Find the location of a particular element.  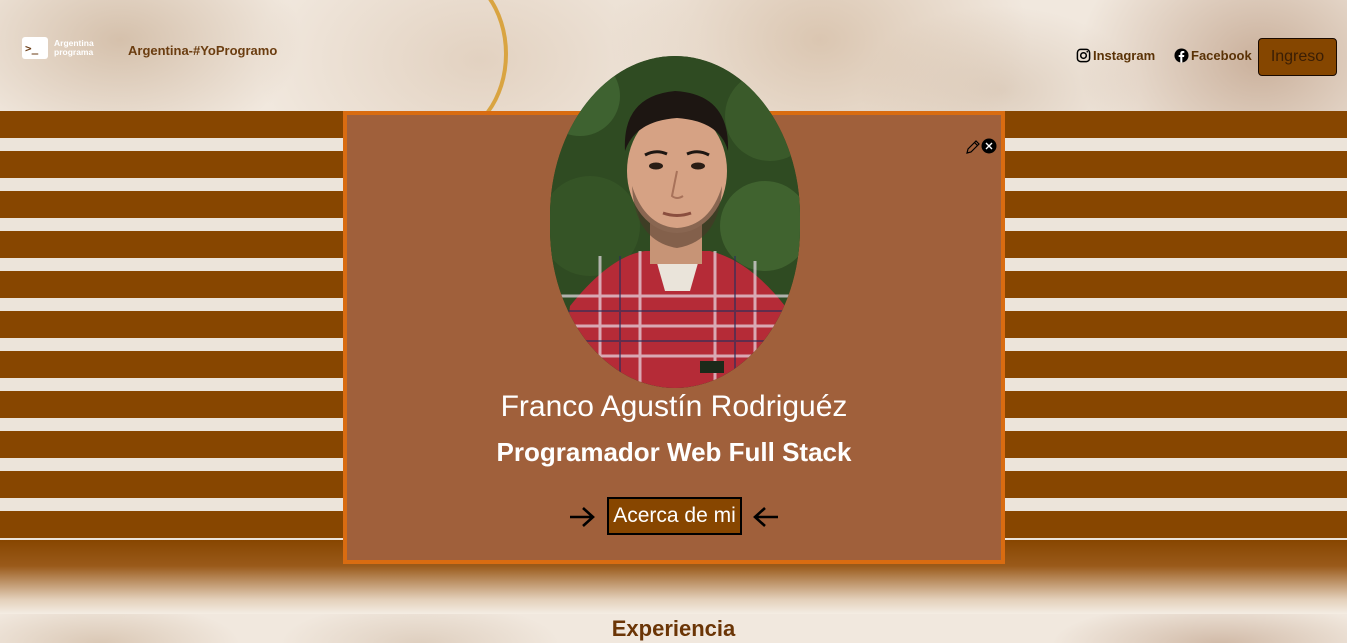

logo-line-2: programa is located at coordinates (74, 52).